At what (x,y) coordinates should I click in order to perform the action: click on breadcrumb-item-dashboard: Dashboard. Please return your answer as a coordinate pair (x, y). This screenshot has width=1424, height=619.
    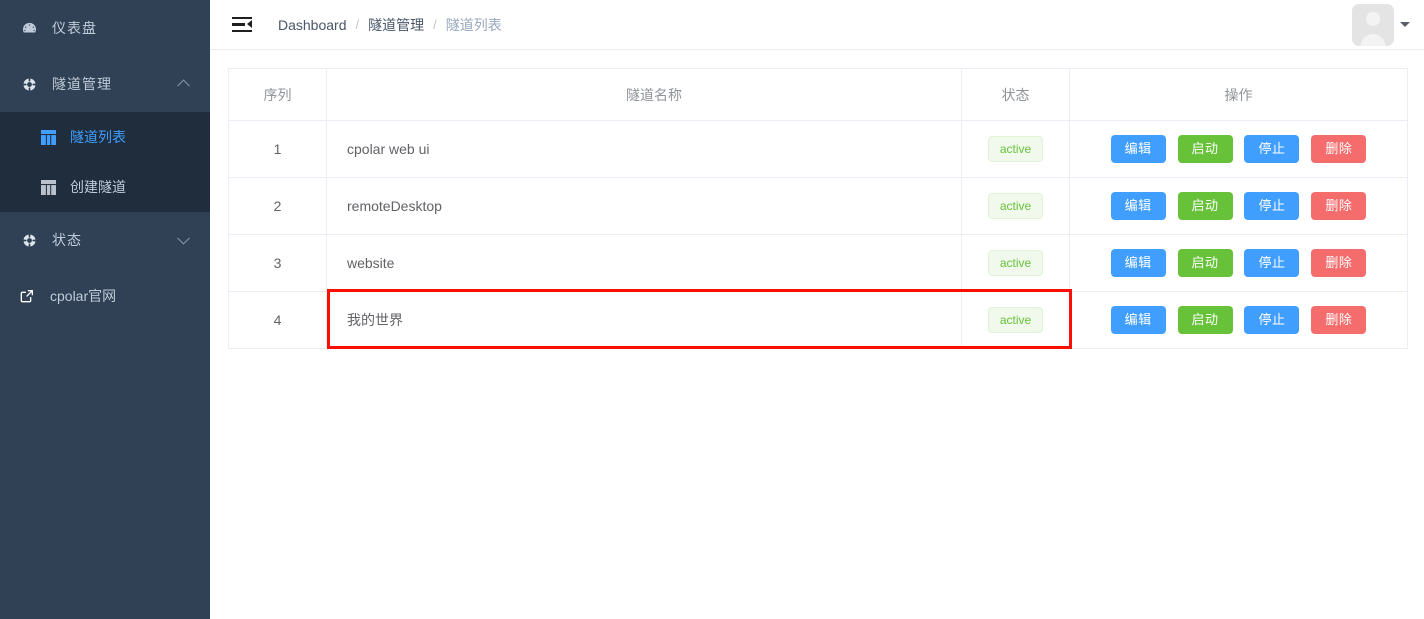
    Looking at the image, I should click on (312, 25).